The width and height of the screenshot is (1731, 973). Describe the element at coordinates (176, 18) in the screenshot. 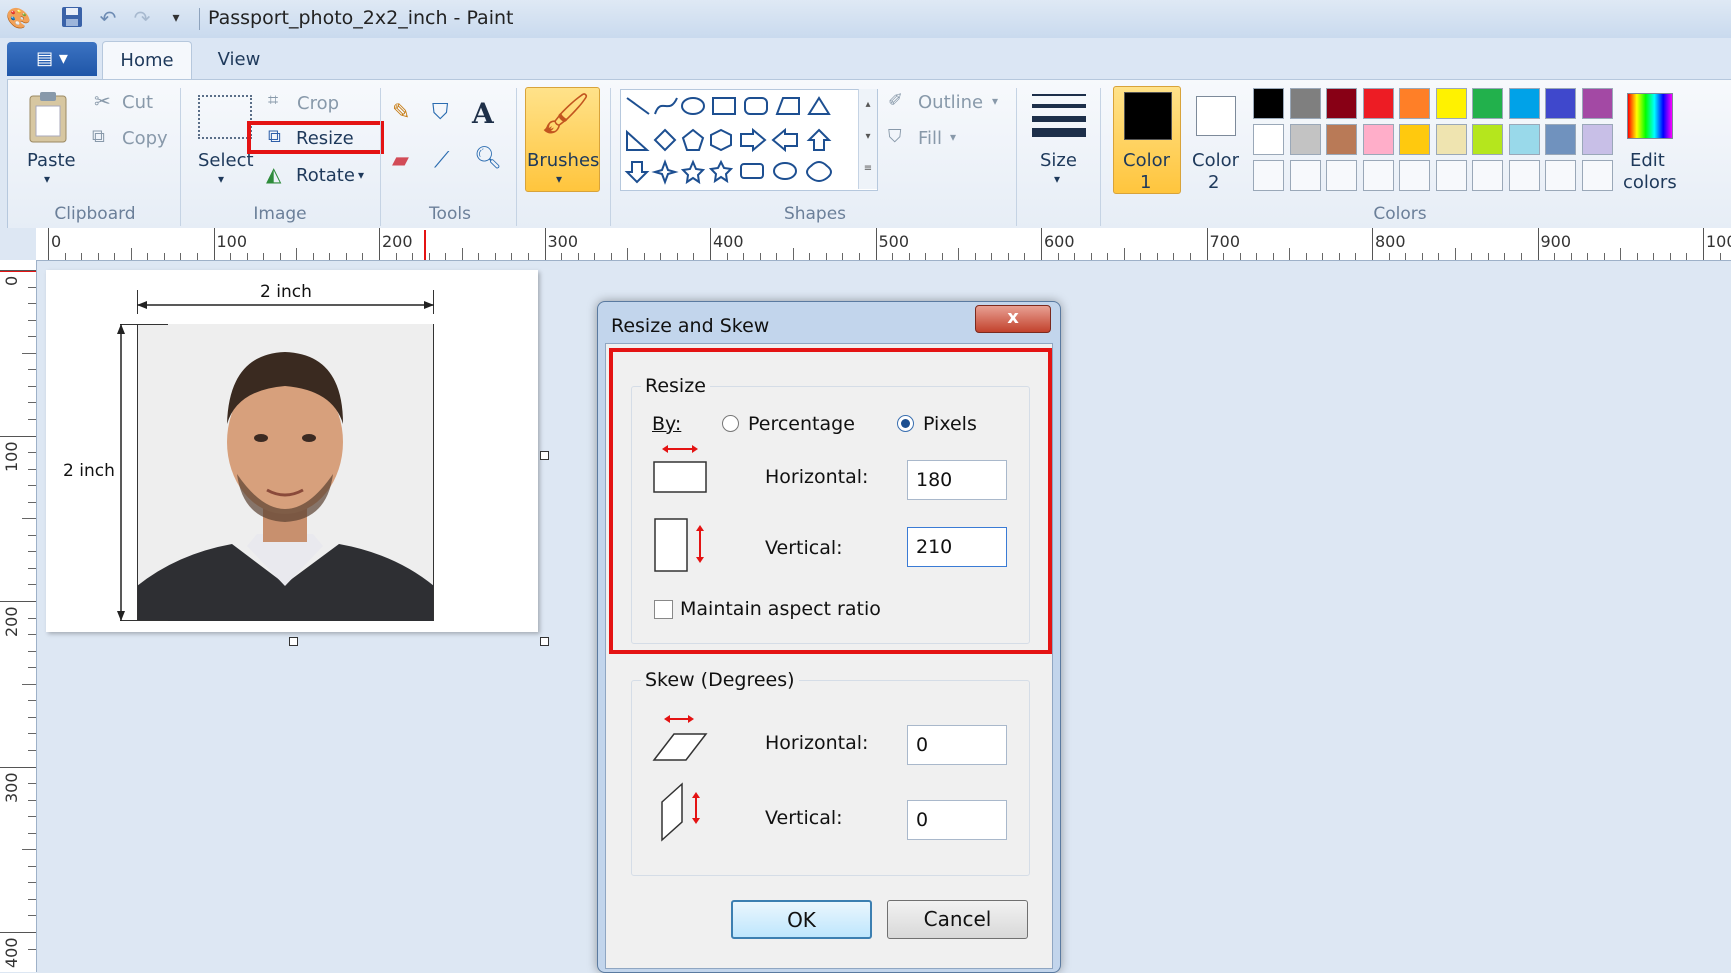

I see `customize-qat-icon: ▾` at that location.